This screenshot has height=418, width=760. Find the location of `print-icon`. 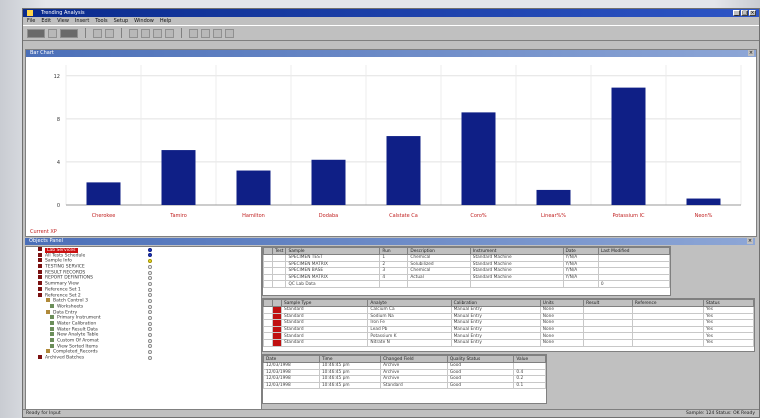

print-icon is located at coordinates (97, 33).